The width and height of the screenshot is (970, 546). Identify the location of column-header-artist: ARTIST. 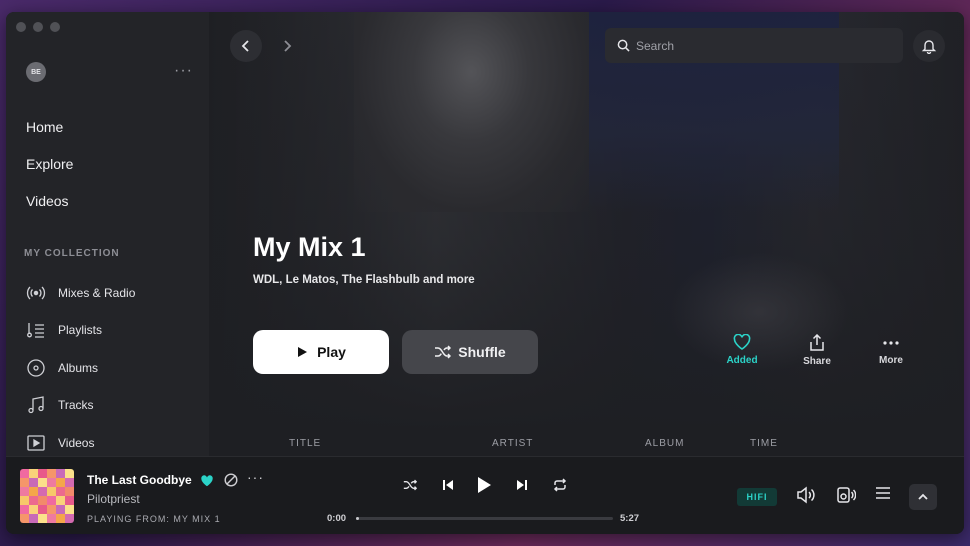
(512, 443).